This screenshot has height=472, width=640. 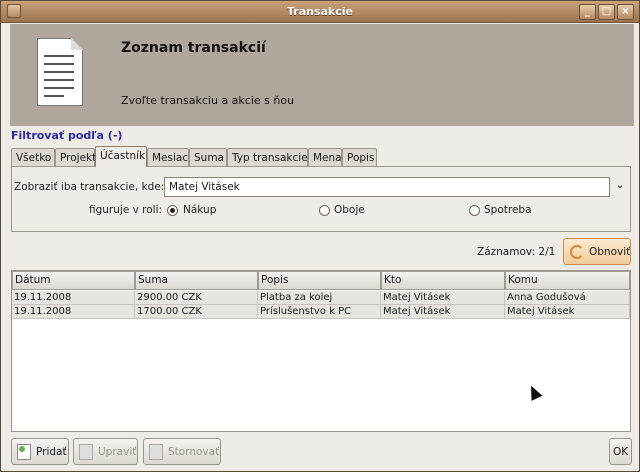 I want to click on add-document-icon, so click(x=24, y=452).